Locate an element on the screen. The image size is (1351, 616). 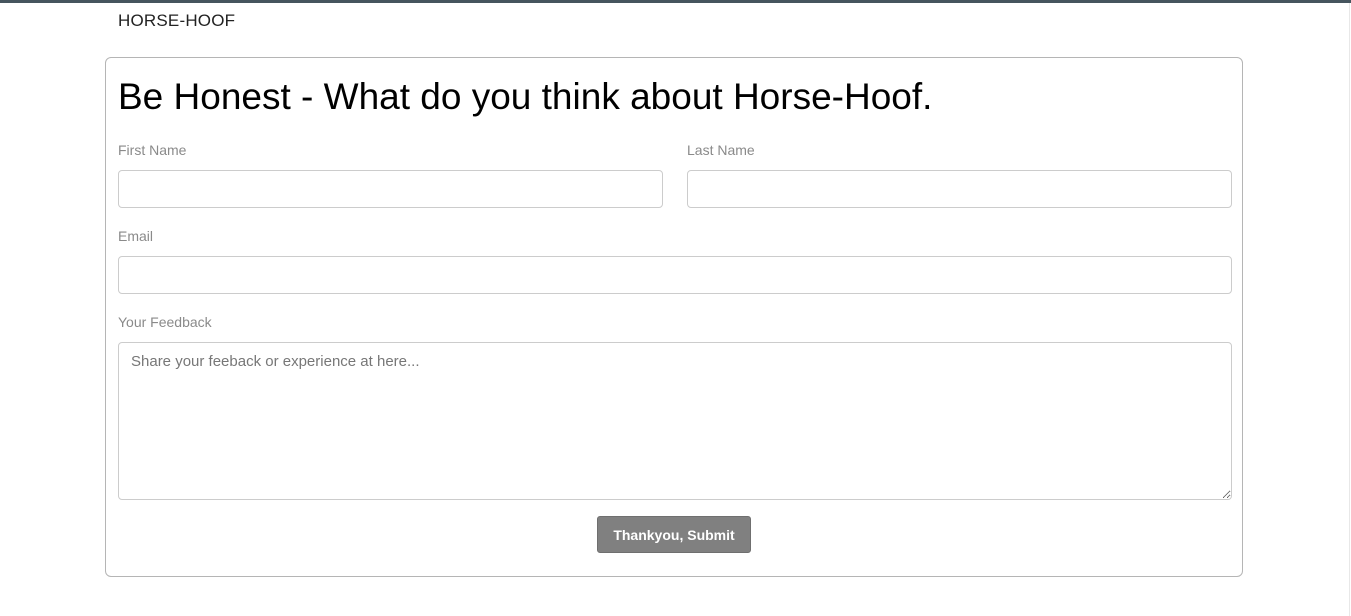
last-name-input is located at coordinates (959, 189).